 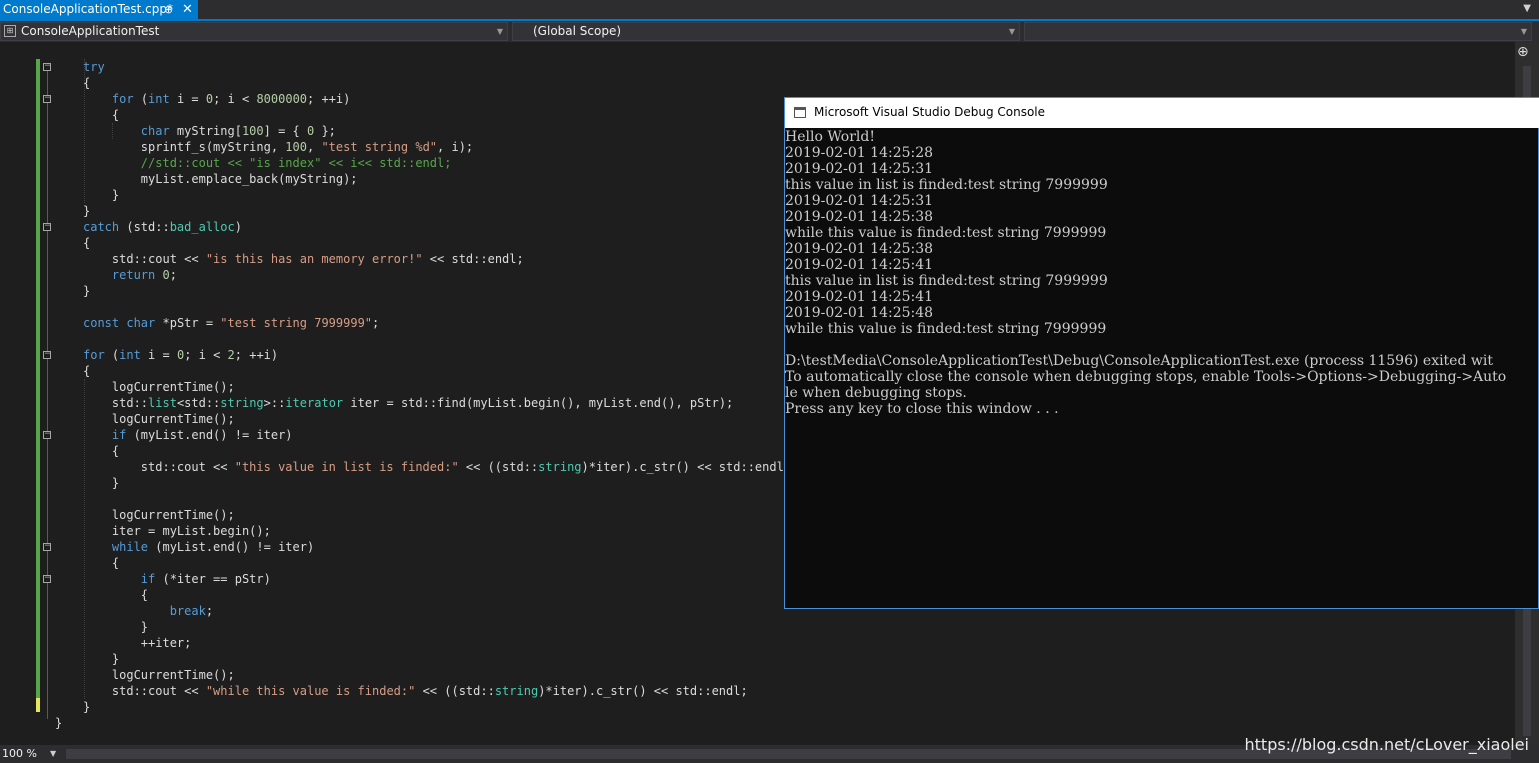 I want to click on scope-dropdown: (Global Scope) ▼, so click(x=766, y=31).